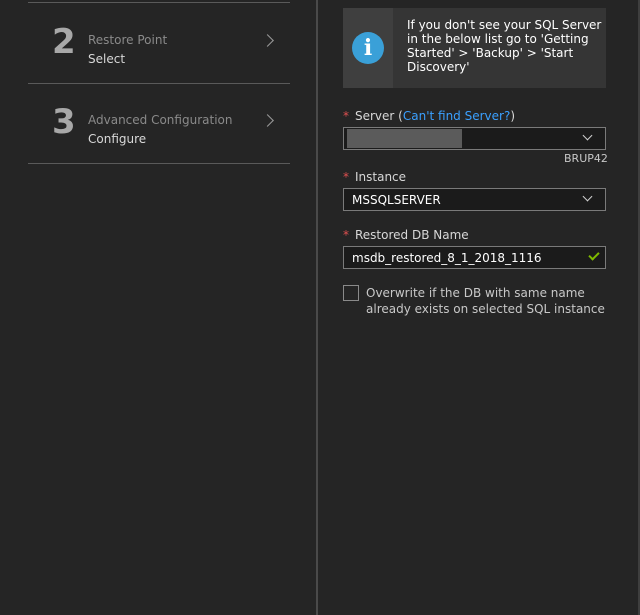  Describe the element at coordinates (586, 158) in the screenshot. I see `server-name-note: BRUP42` at that location.